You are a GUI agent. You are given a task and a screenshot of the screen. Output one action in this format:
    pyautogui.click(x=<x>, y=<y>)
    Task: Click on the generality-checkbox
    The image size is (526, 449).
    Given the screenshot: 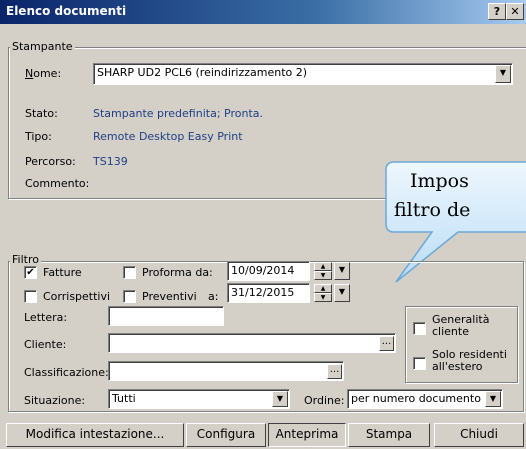 What is the action you would take?
    pyautogui.click(x=419, y=328)
    